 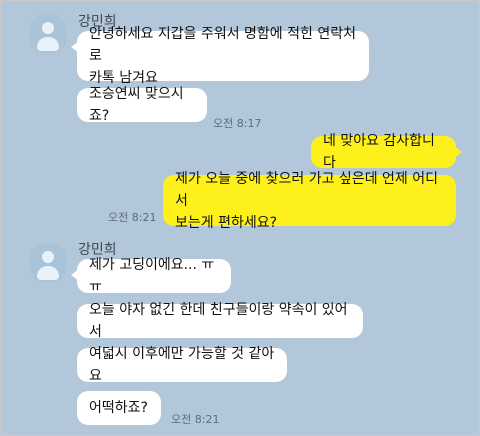 I want to click on message-bubble: 어떡하죠?, so click(x=119, y=408).